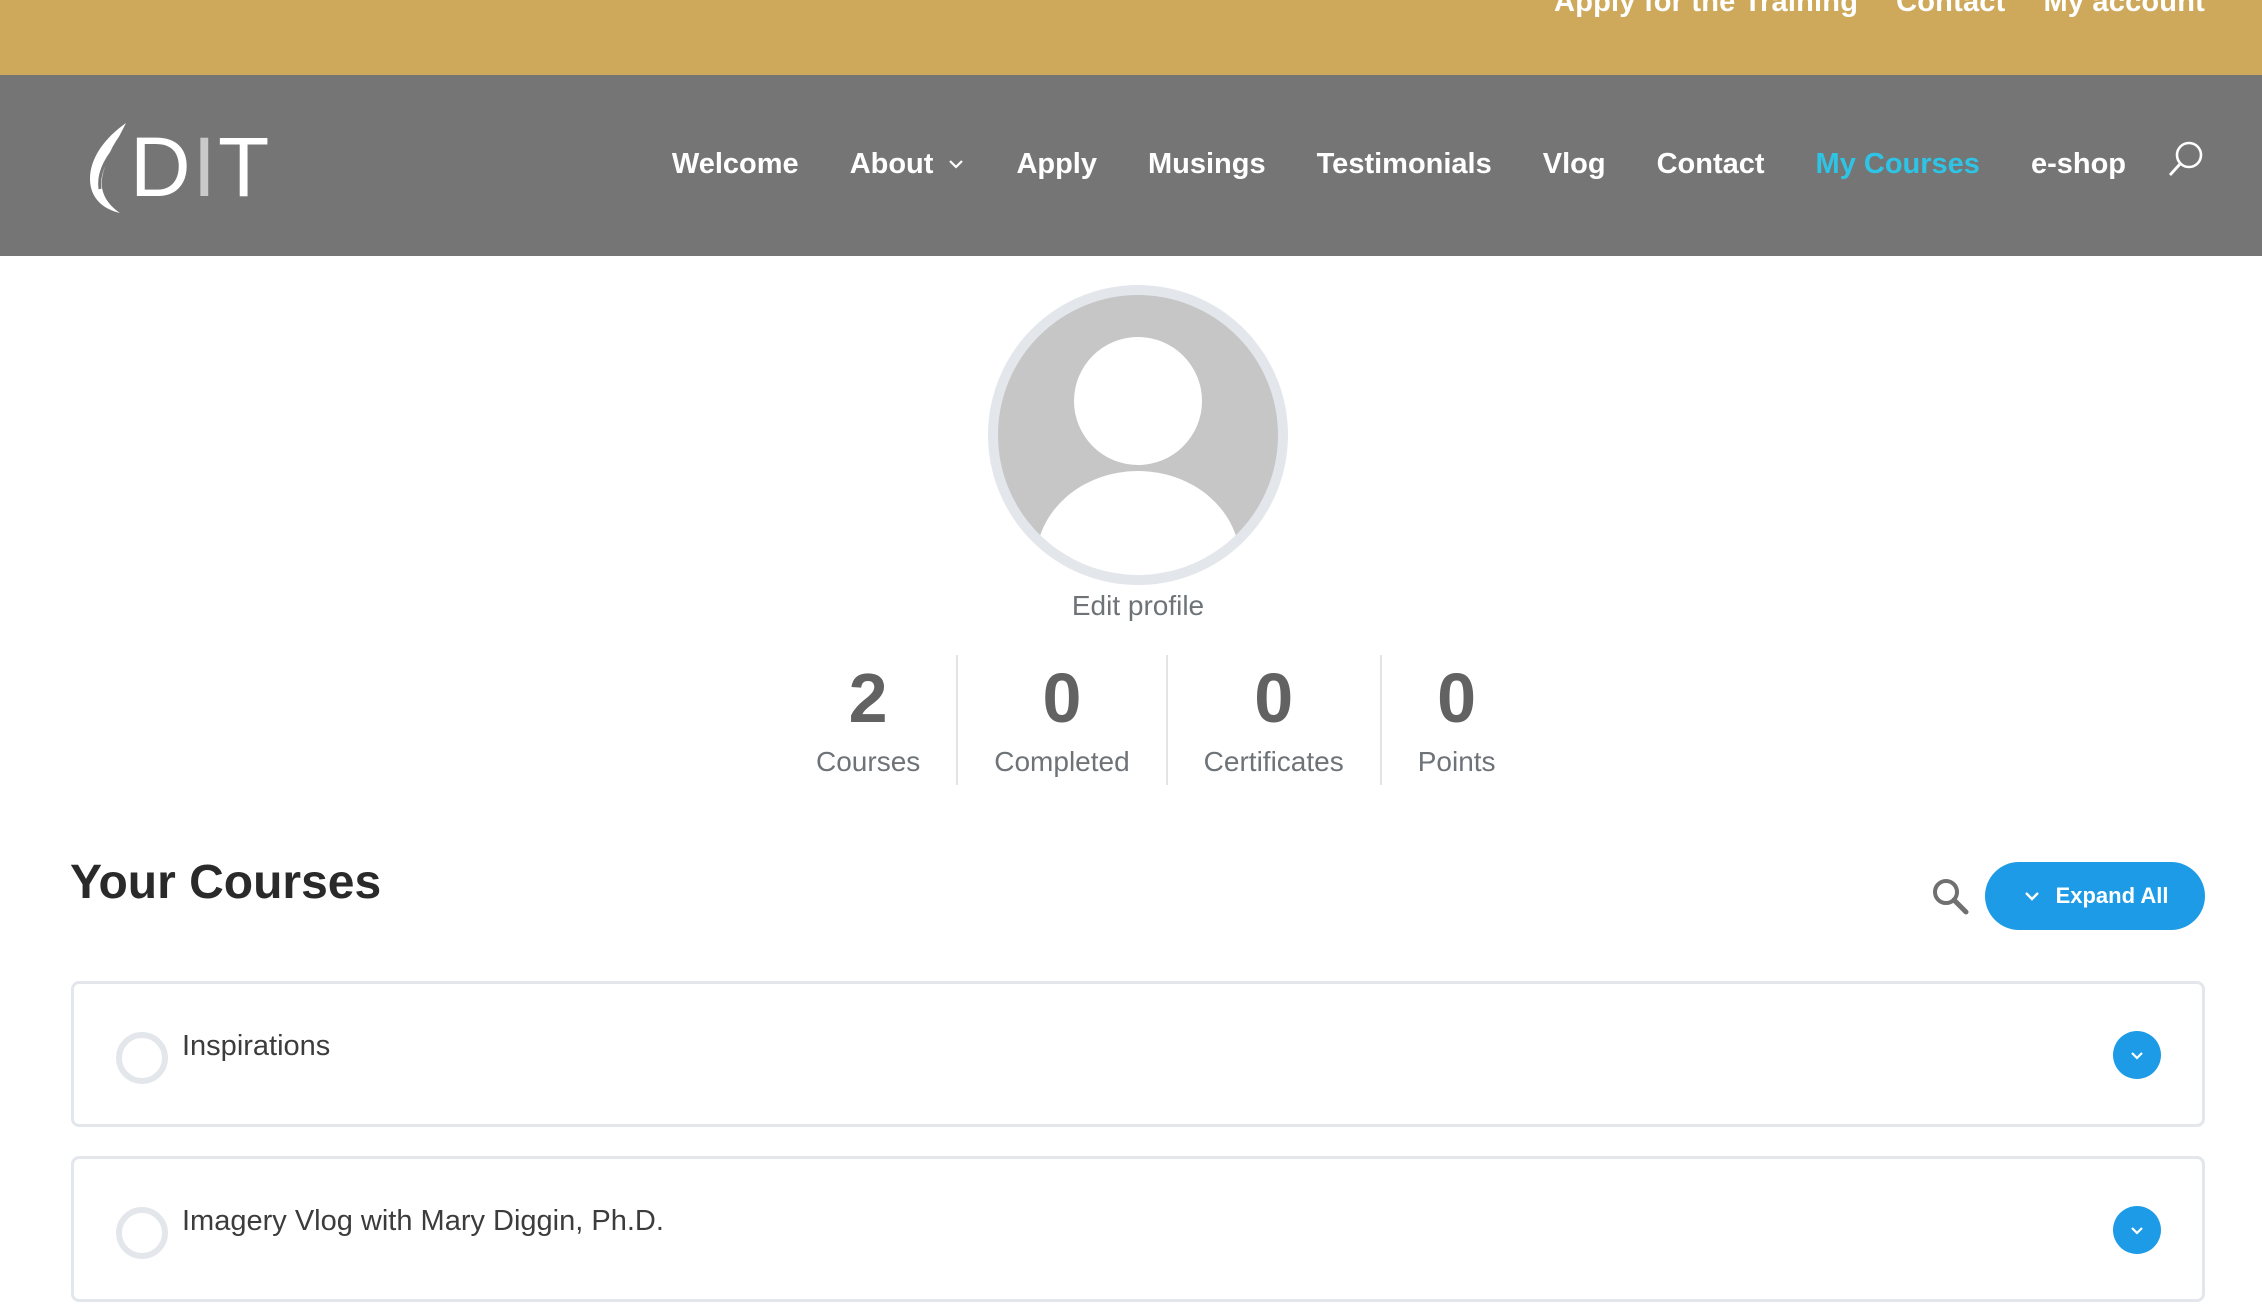 The image size is (2262, 1308). What do you see at coordinates (1138, 523) in the screenshot?
I see `avatar-body-shape` at bounding box center [1138, 523].